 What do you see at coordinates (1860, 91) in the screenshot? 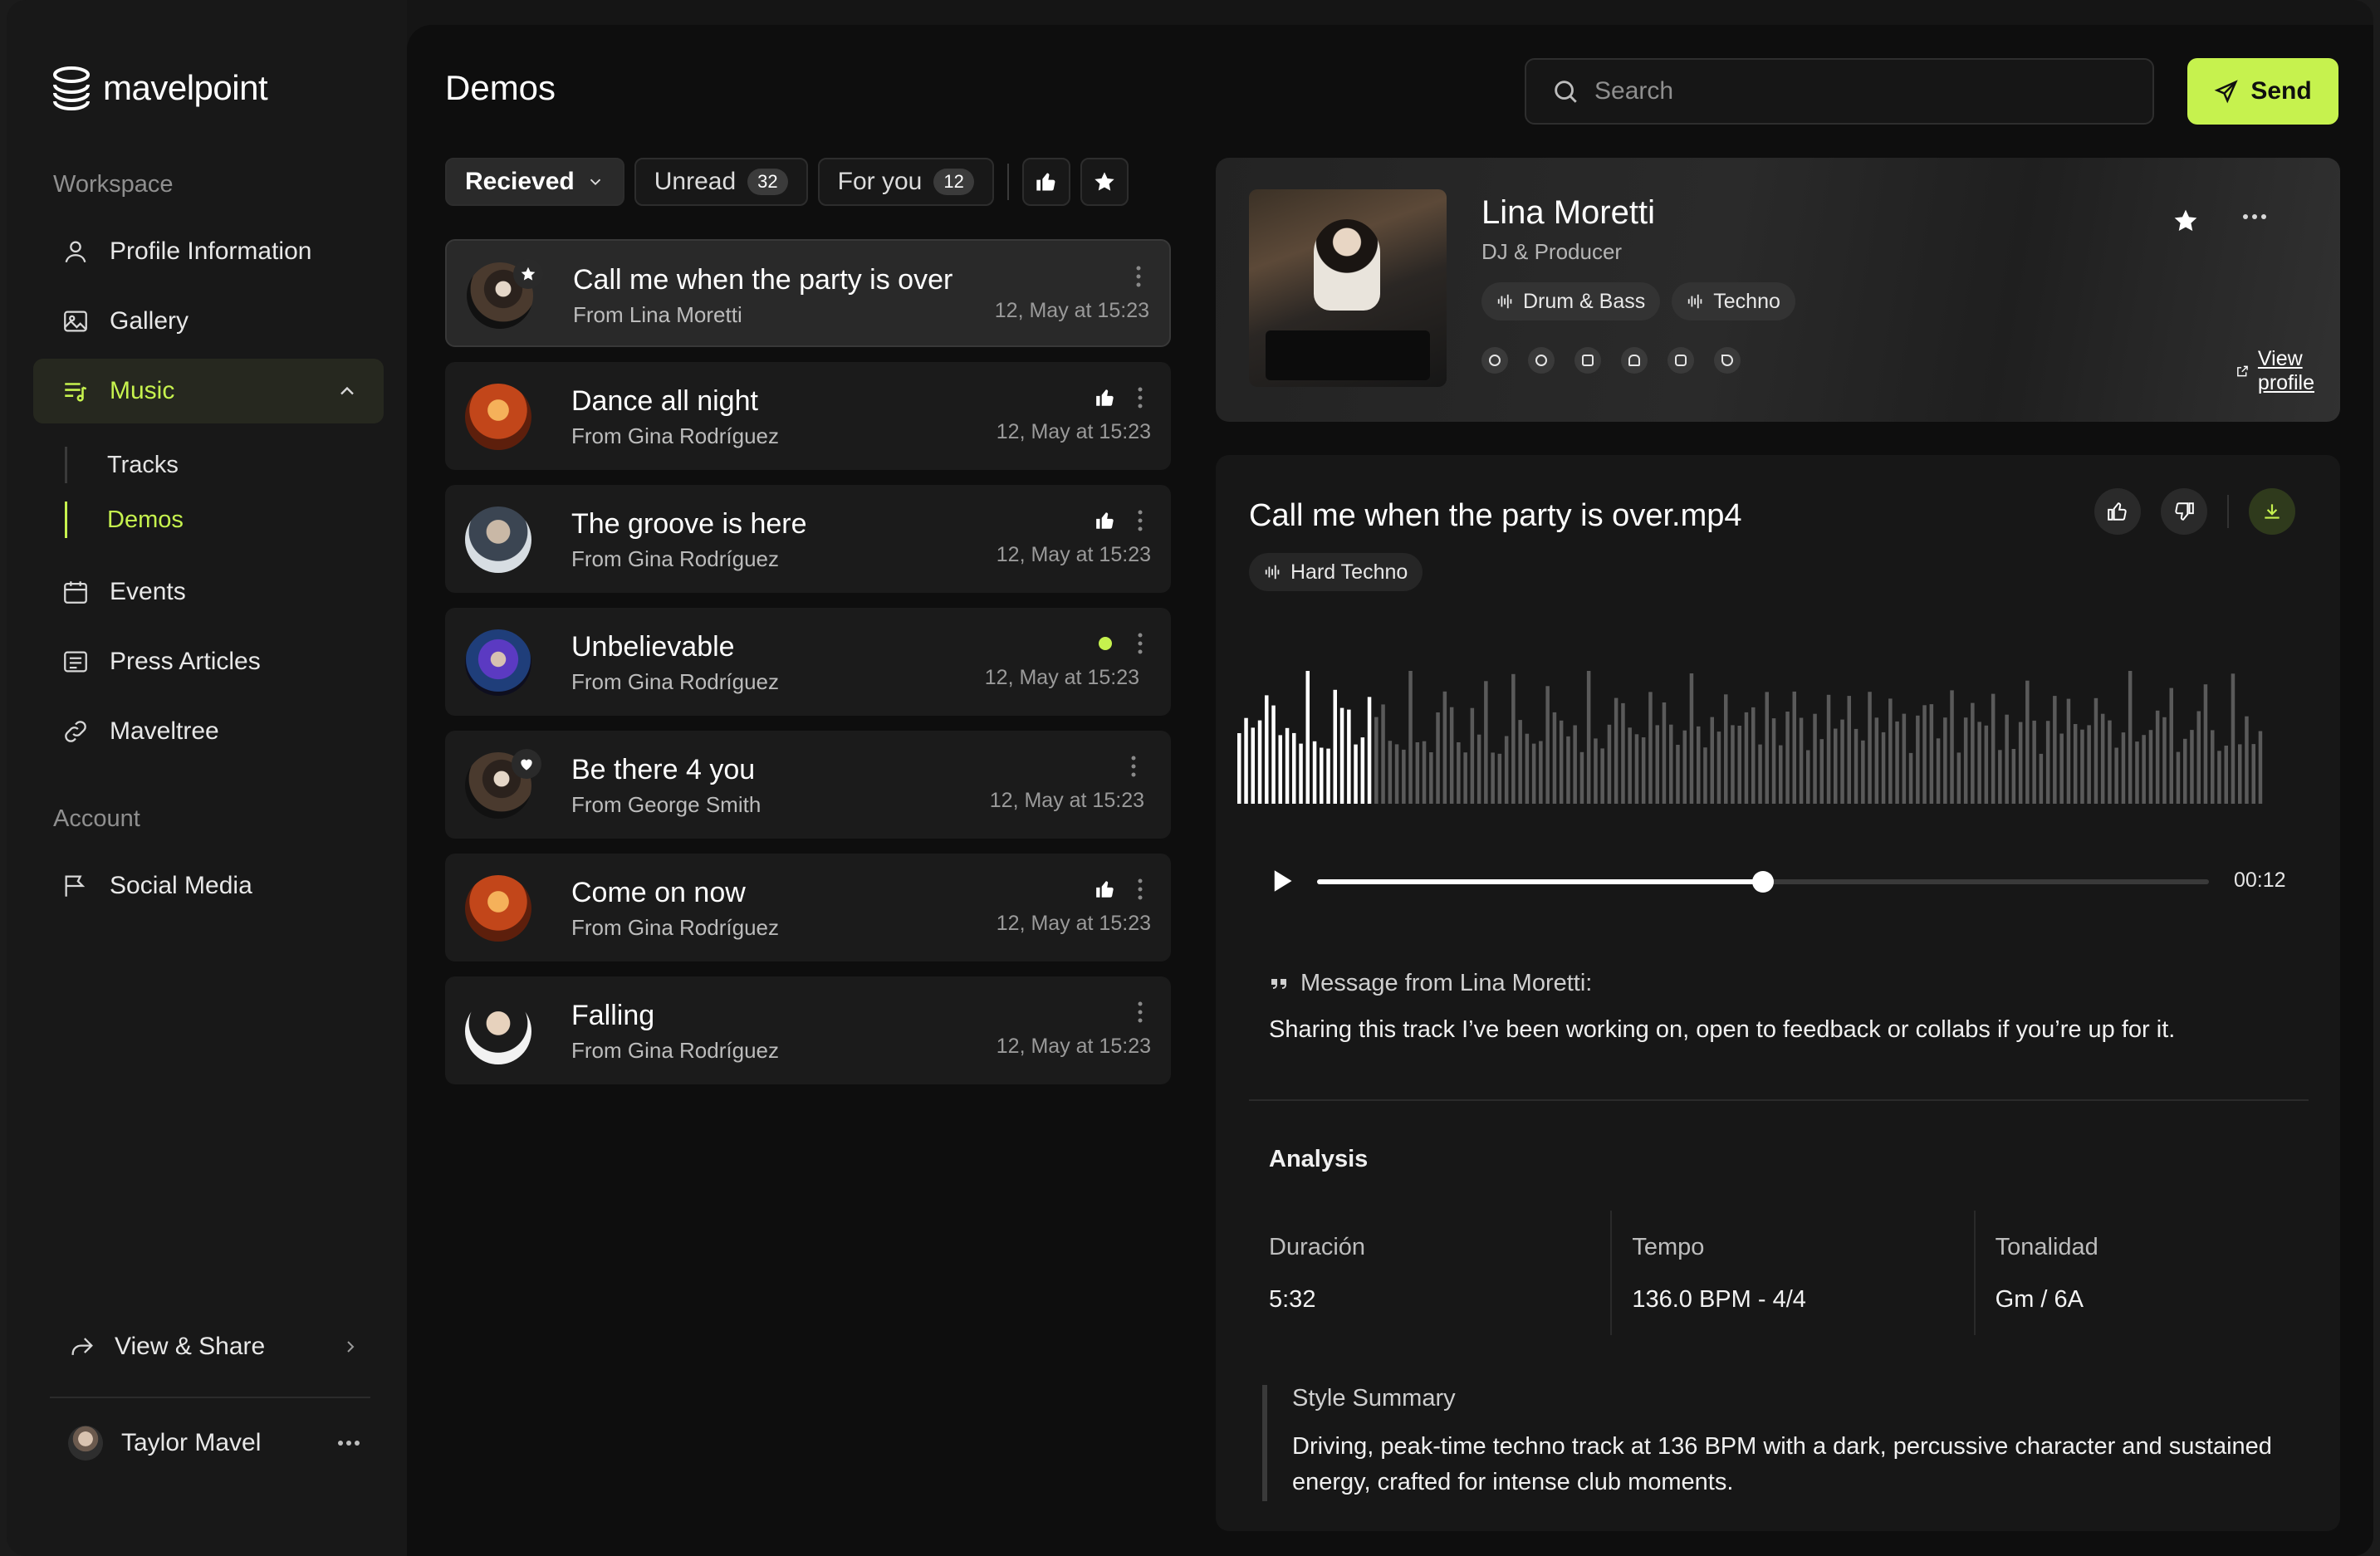
I see `search-input` at bounding box center [1860, 91].